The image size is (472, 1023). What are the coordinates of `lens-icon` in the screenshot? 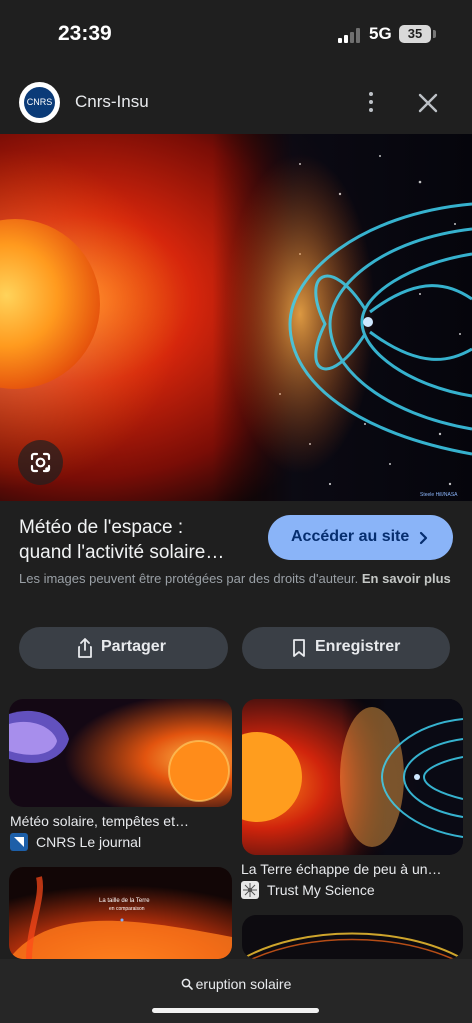 It's located at (40, 462).